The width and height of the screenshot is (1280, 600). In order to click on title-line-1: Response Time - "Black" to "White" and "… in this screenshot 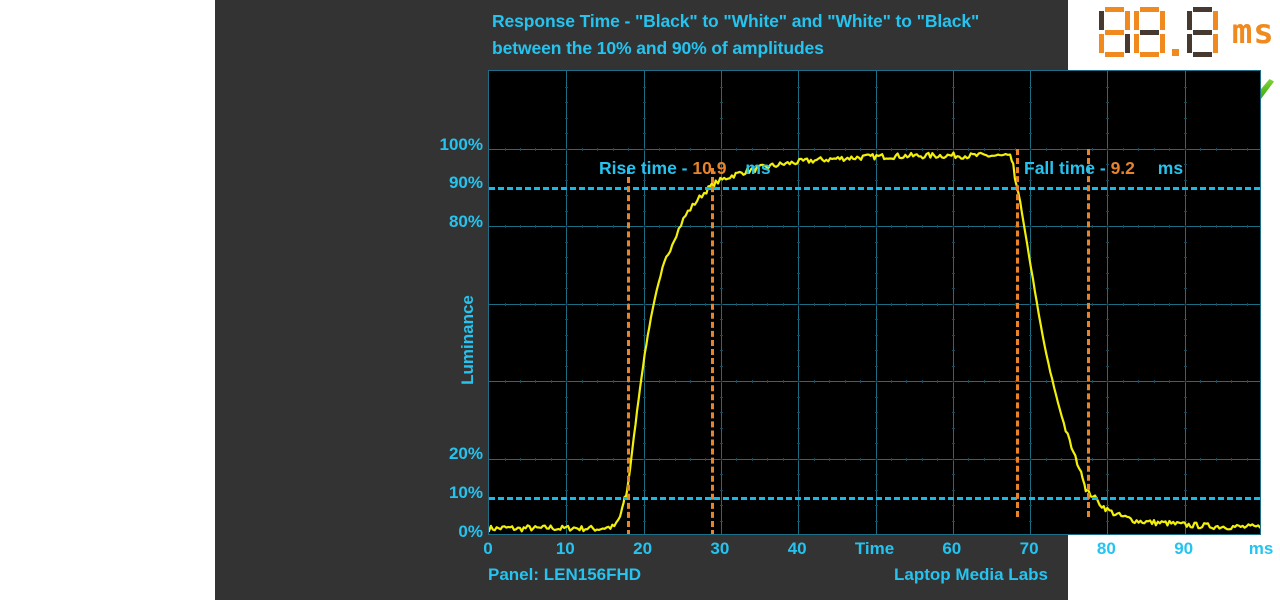, I will do `click(736, 21)`.